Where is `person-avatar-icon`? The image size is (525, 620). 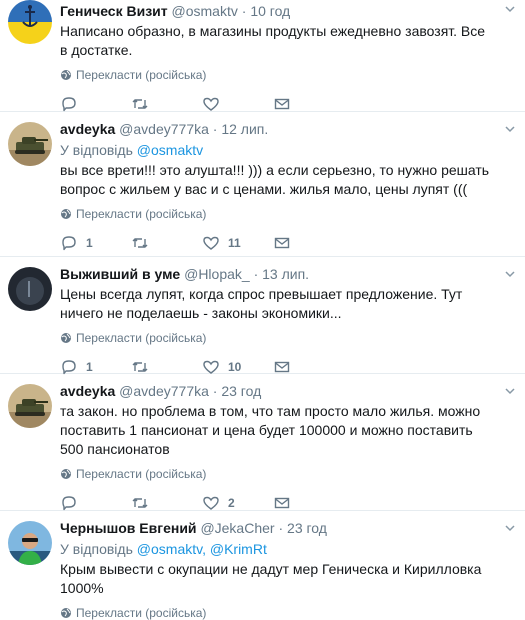
person-avatar-icon is located at coordinates (30, 543).